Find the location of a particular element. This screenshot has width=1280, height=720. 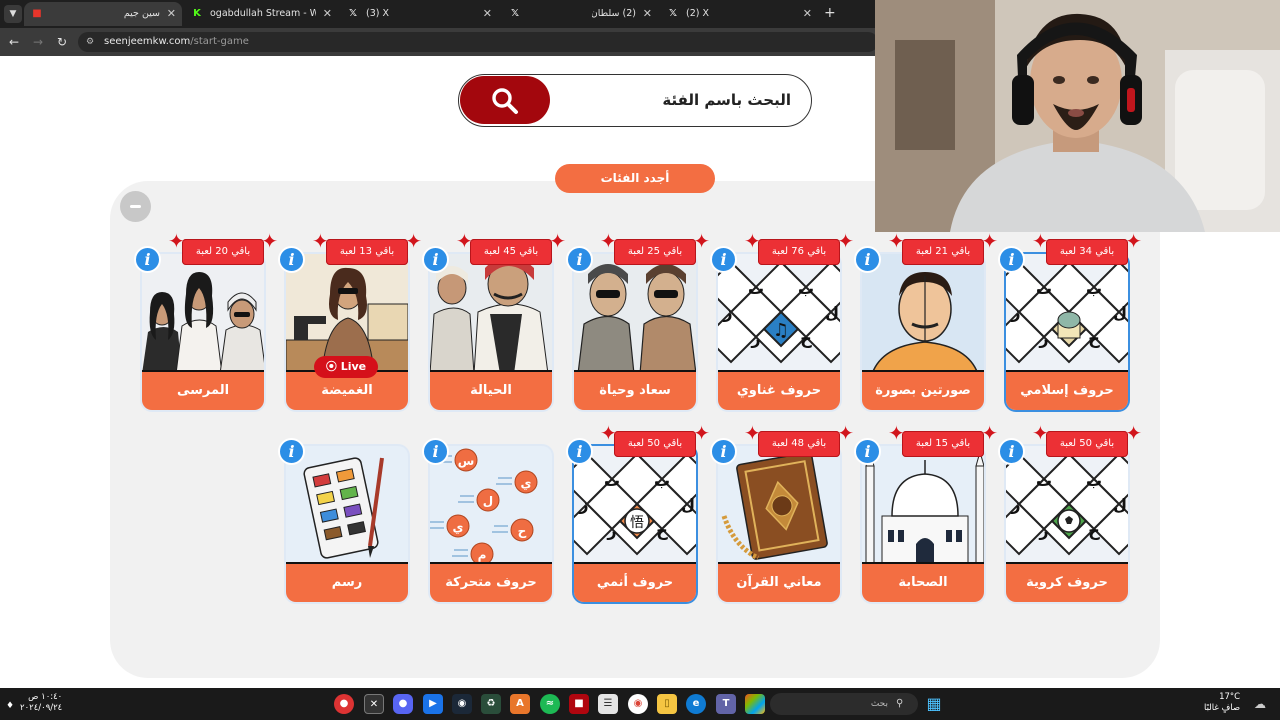

tab-x-sultan: (2) سلطان / X ✕ is located at coordinates (612, 14).